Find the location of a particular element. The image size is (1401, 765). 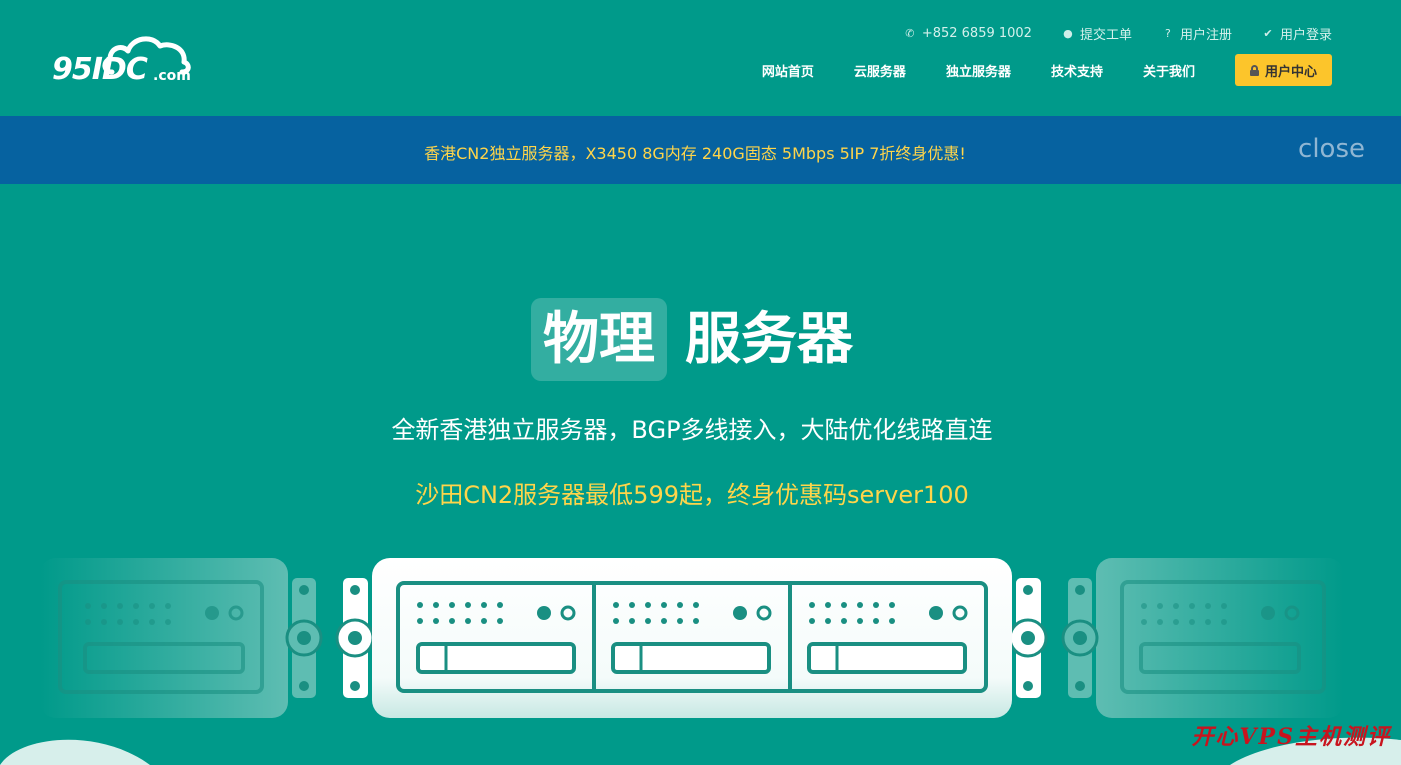

main-nav: 网站首页 云服务器 独立服务器 技术支持 关于我们 用户中心 is located at coordinates (1047, 70).